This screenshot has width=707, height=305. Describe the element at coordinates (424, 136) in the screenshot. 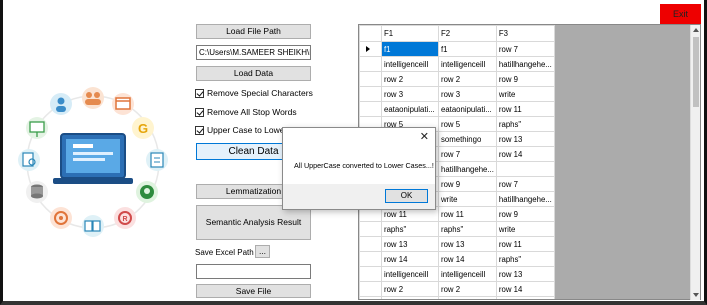

I see `close-icon: ✕` at that location.